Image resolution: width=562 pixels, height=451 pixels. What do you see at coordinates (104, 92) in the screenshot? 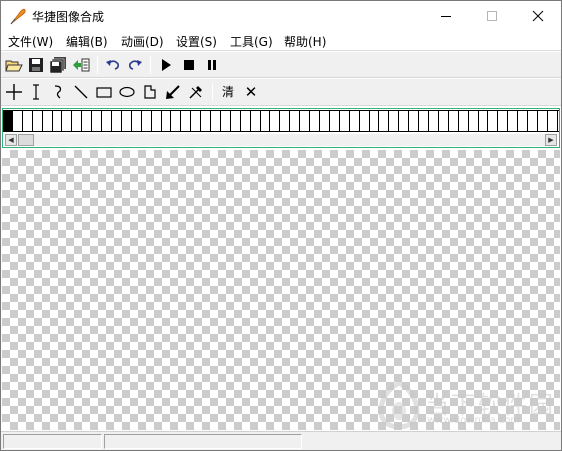
I see `rectangle-tool` at bounding box center [104, 92].